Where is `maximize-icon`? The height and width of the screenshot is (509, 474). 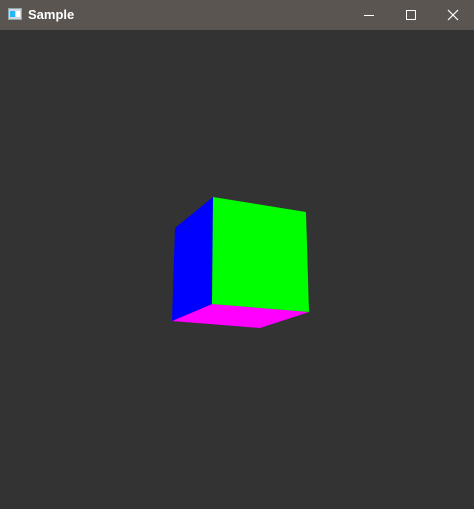 maximize-icon is located at coordinates (411, 15).